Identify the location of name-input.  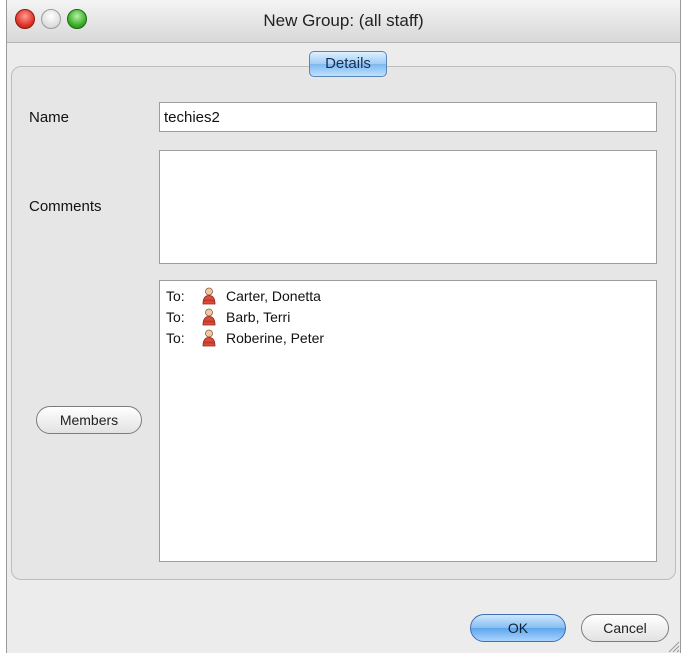
(408, 117).